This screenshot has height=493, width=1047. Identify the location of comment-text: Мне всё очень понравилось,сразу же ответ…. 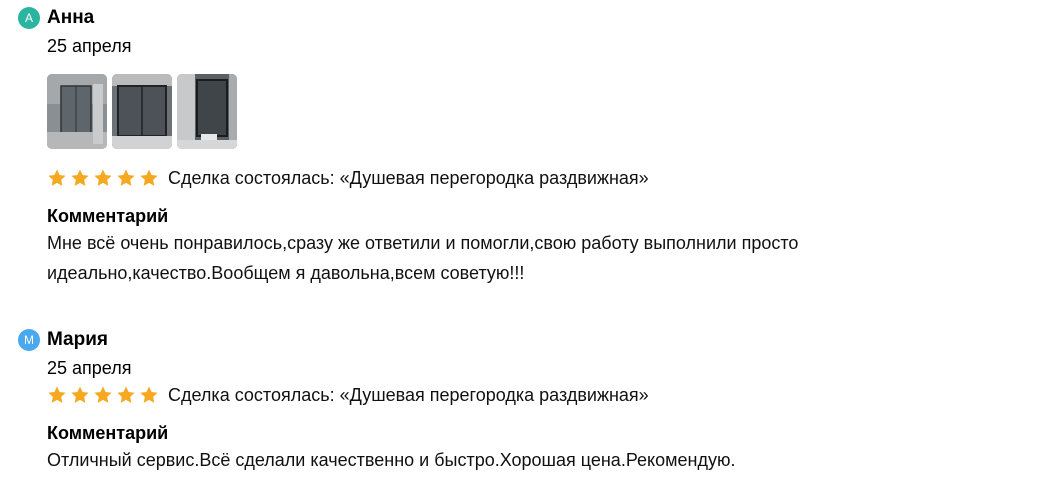
(423, 258).